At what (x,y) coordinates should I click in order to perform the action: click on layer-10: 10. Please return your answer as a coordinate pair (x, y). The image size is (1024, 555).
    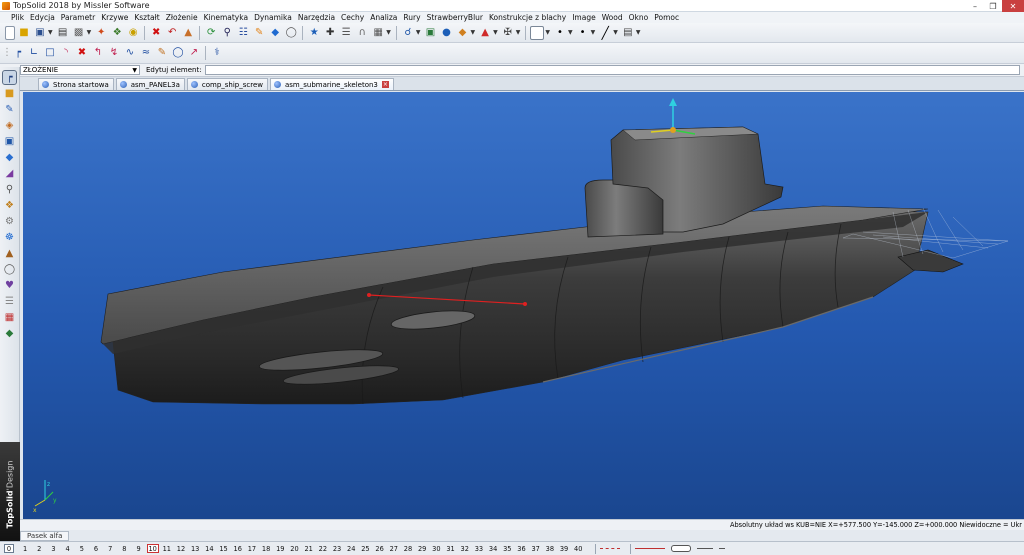
    Looking at the image, I should click on (152, 548).